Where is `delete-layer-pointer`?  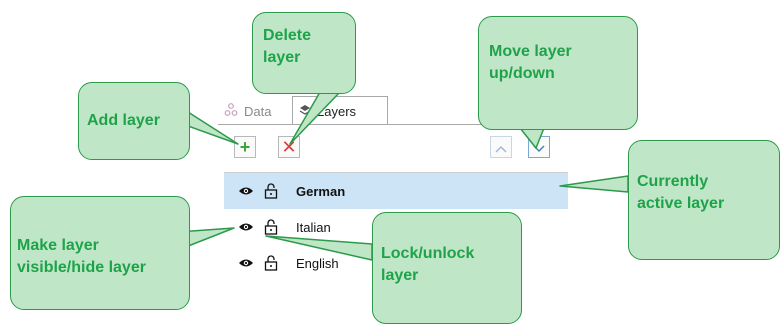 delete-layer-pointer is located at coordinates (315, 118).